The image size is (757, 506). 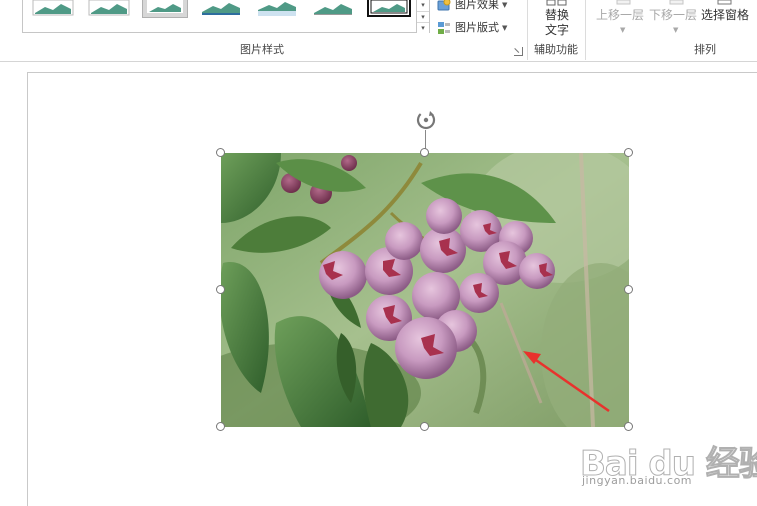 I want to click on gallery-more-icon: ▾, so click(x=423, y=27).